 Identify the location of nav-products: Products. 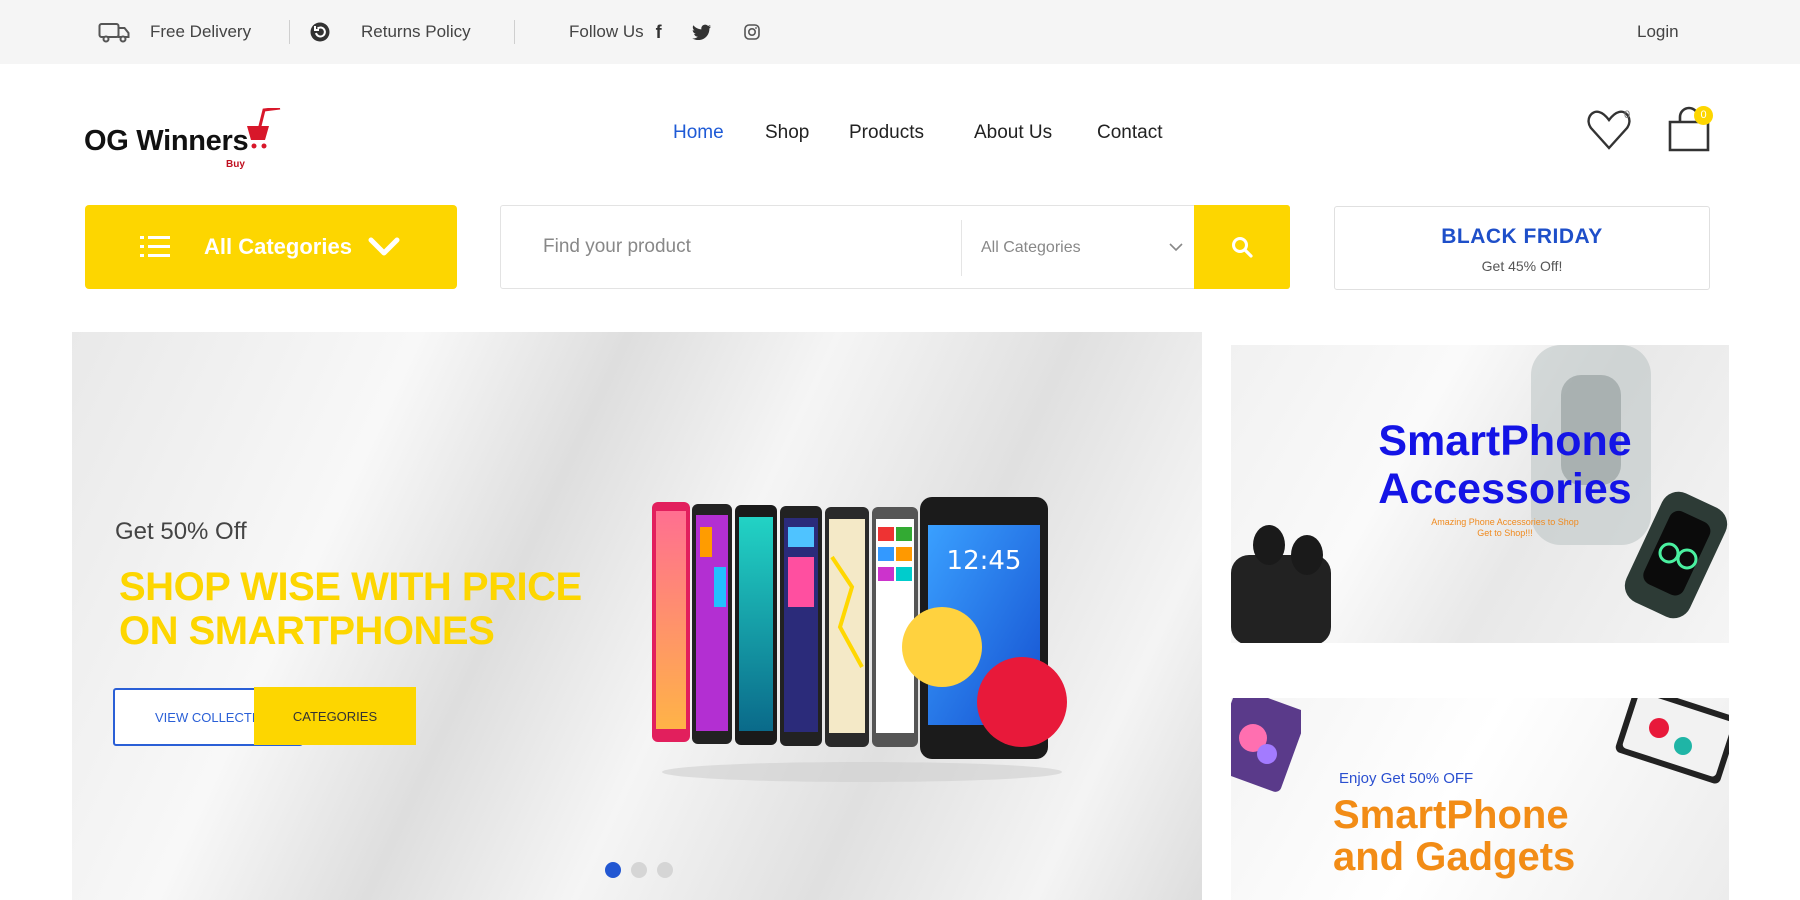
(886, 133).